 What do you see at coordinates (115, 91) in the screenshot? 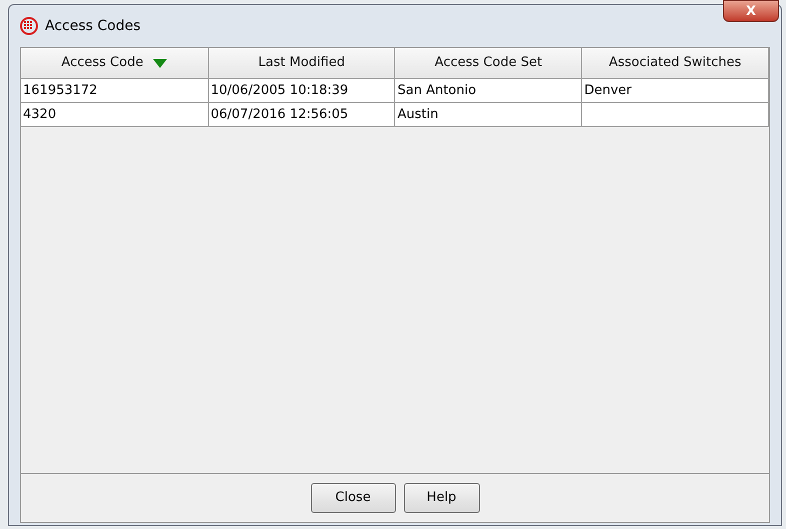
I see `table-cell: 161953172` at bounding box center [115, 91].